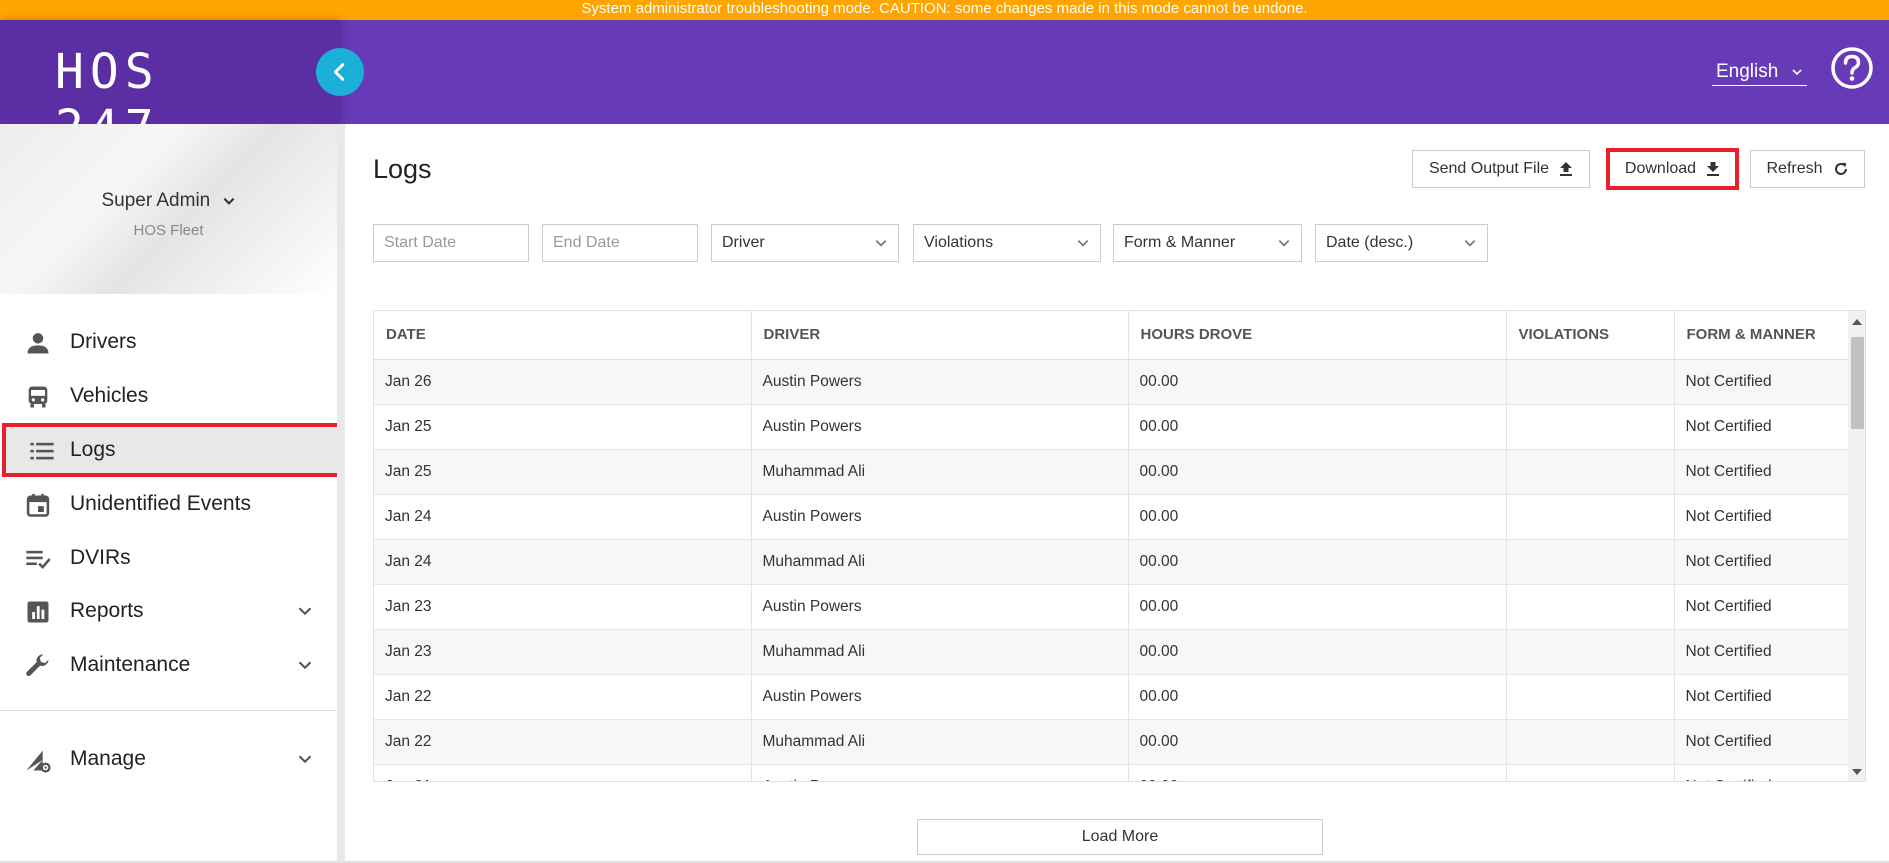 The height and width of the screenshot is (863, 1889). I want to click on table-row: Jan 21Austin Powers00.00 Not Certified, so click(1111, 772).